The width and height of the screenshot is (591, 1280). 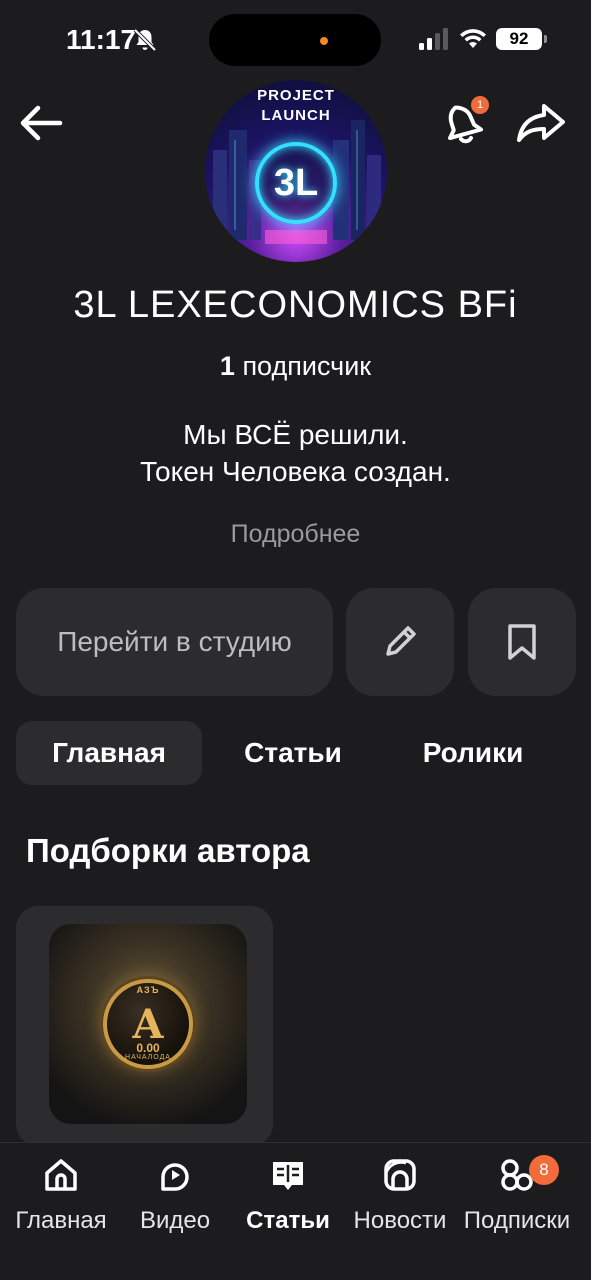 I want to click on collection-cover-image: АЗЪ А 0.00 НАЧАЛОДА, so click(x=148, y=1024).